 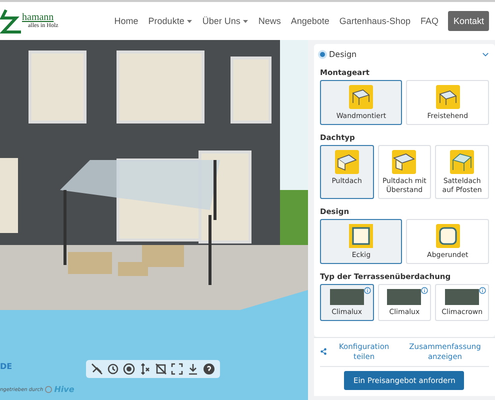 I want to click on nav-link: Home, so click(x=126, y=21).